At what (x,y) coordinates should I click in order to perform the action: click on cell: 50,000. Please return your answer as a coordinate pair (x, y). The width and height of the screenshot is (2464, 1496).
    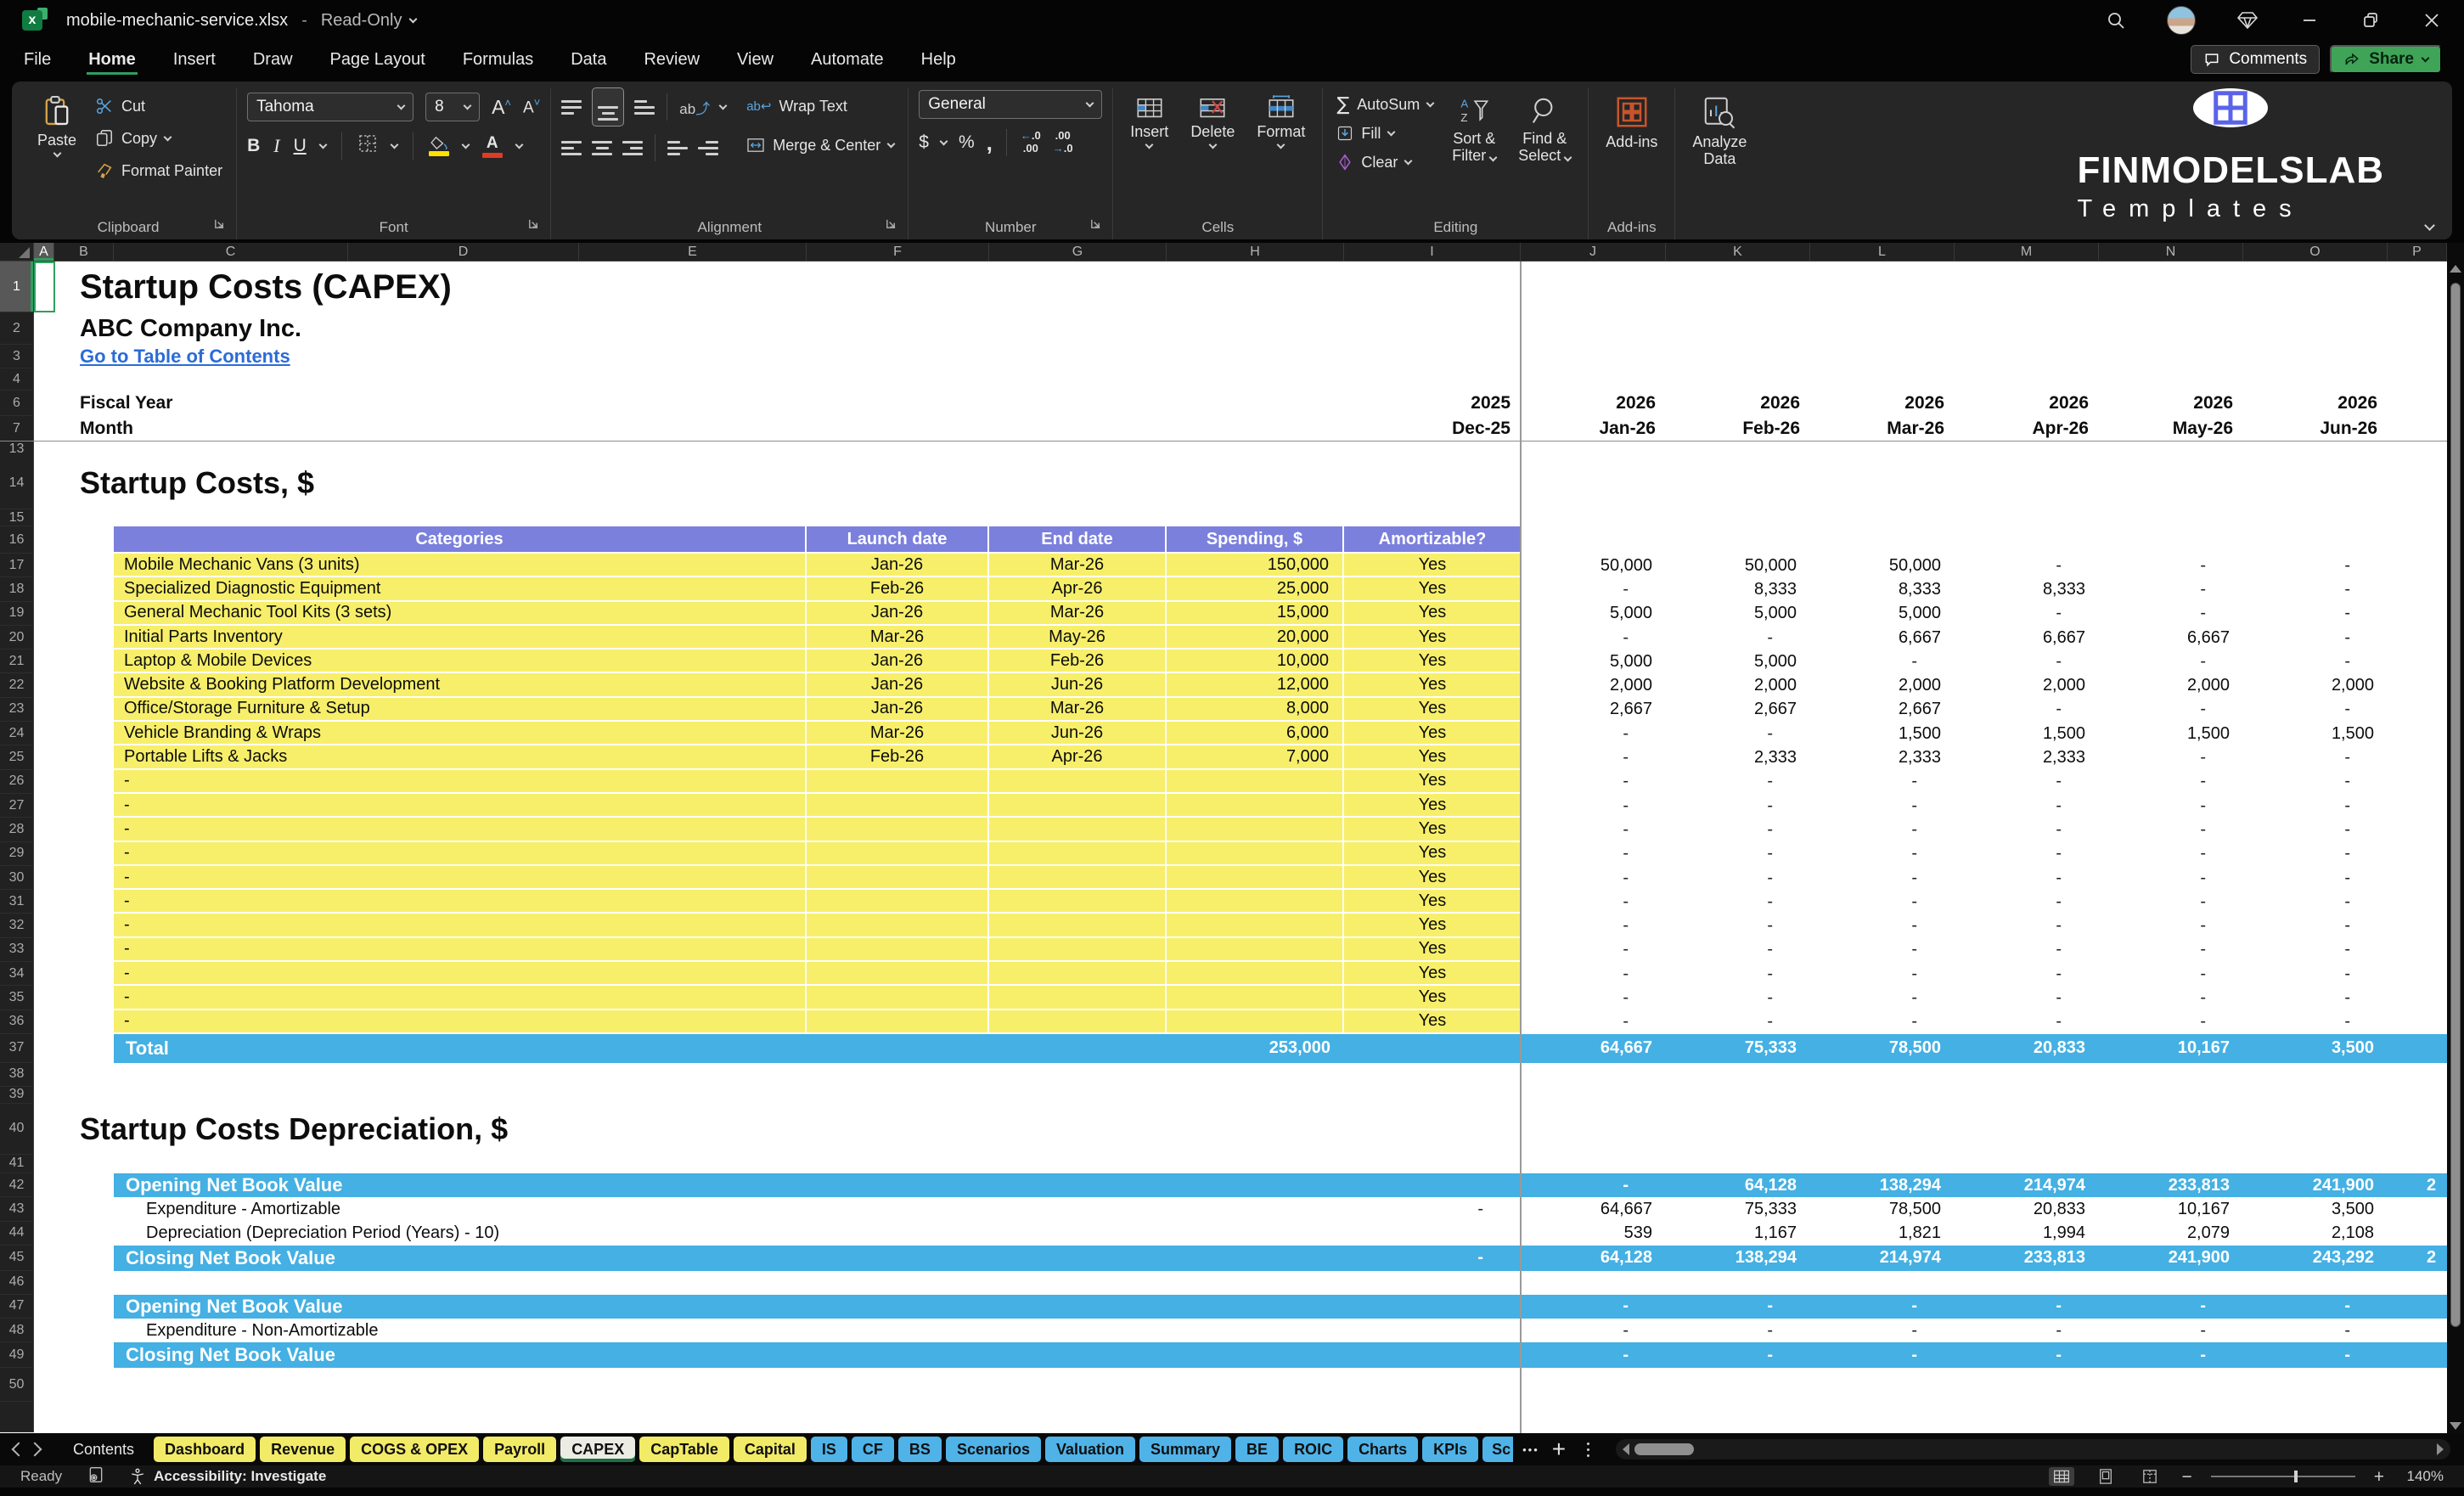
    Looking at the image, I should click on (1882, 565).